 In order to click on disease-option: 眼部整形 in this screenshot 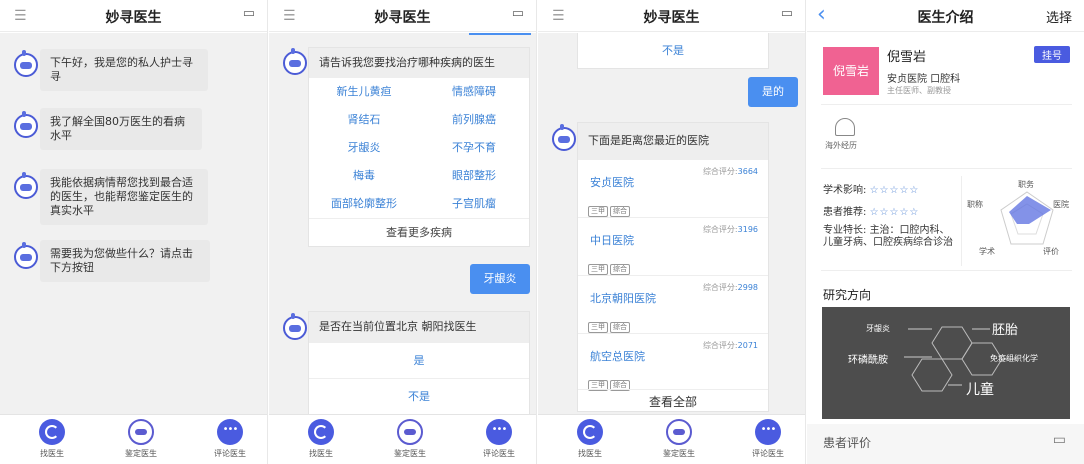, I will do `click(474, 176)`.